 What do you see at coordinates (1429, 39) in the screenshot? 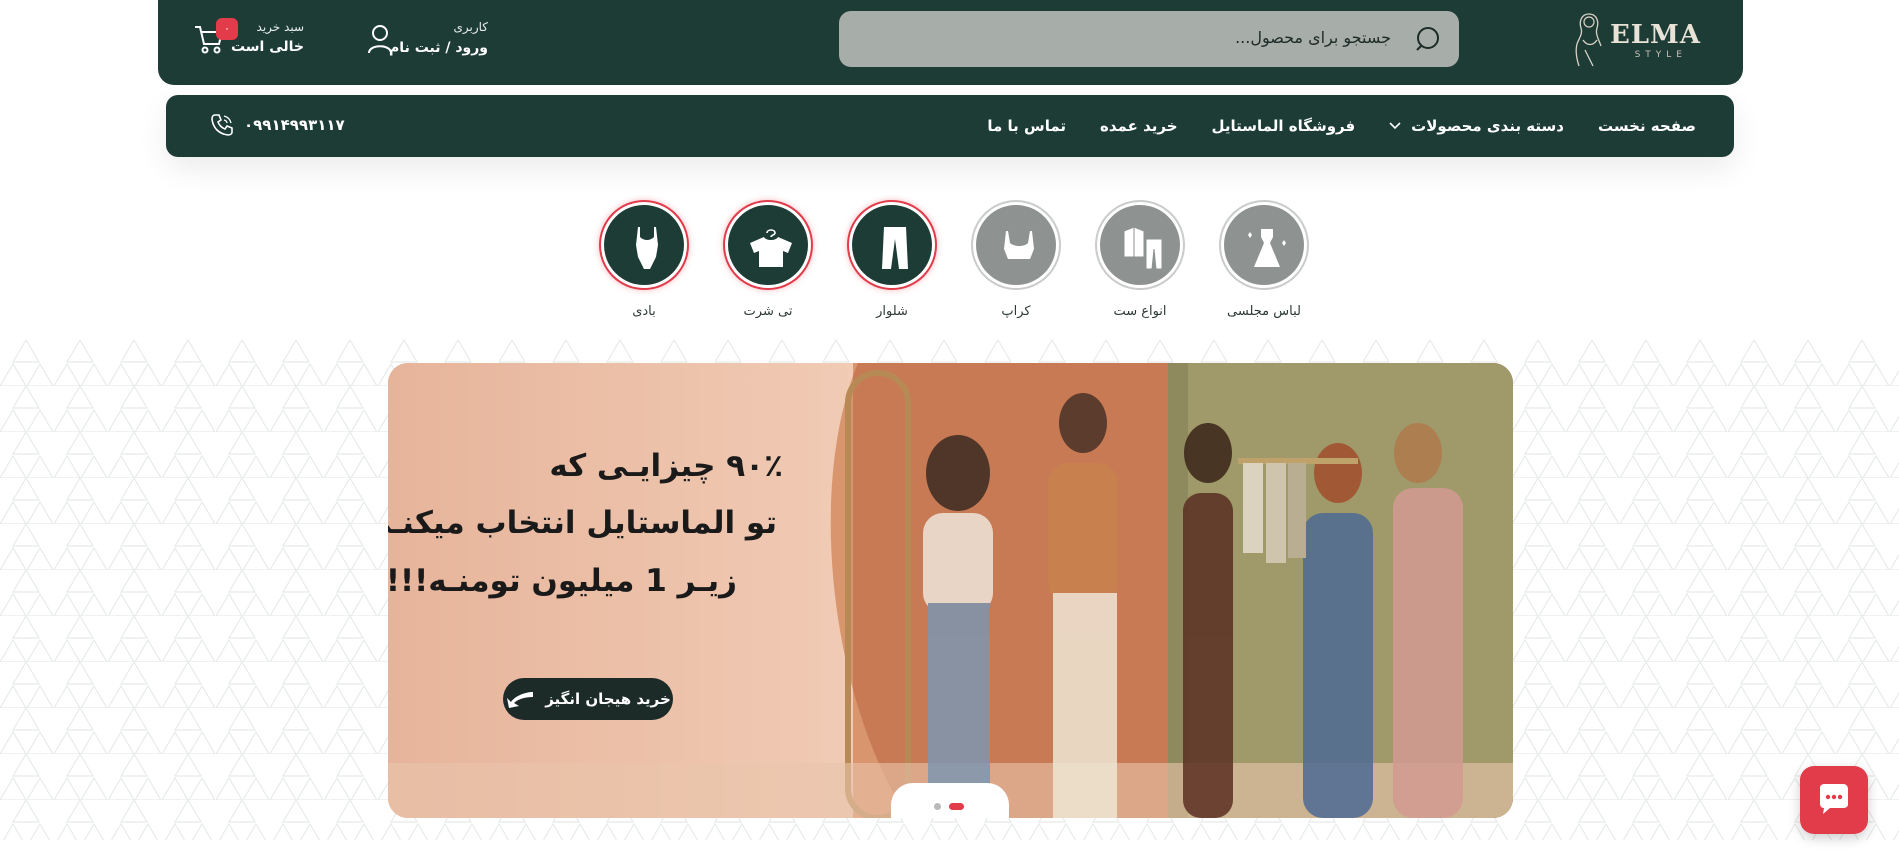
I see `search-icon` at bounding box center [1429, 39].